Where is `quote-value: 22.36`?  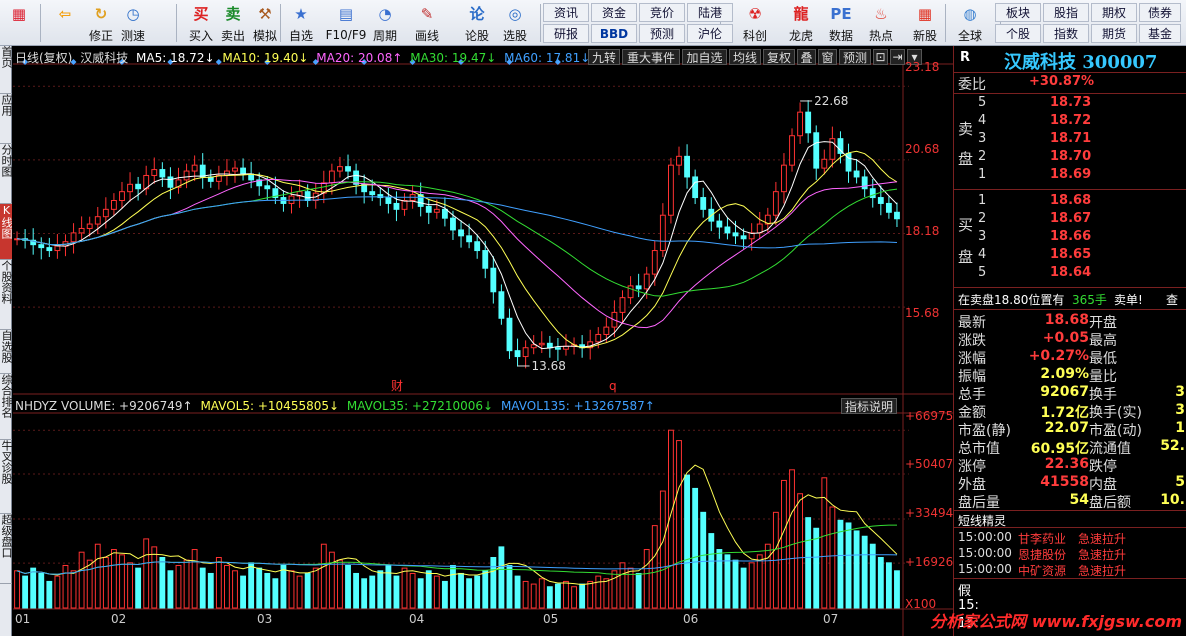
quote-value: 22.36 is located at coordinates (1066, 464).